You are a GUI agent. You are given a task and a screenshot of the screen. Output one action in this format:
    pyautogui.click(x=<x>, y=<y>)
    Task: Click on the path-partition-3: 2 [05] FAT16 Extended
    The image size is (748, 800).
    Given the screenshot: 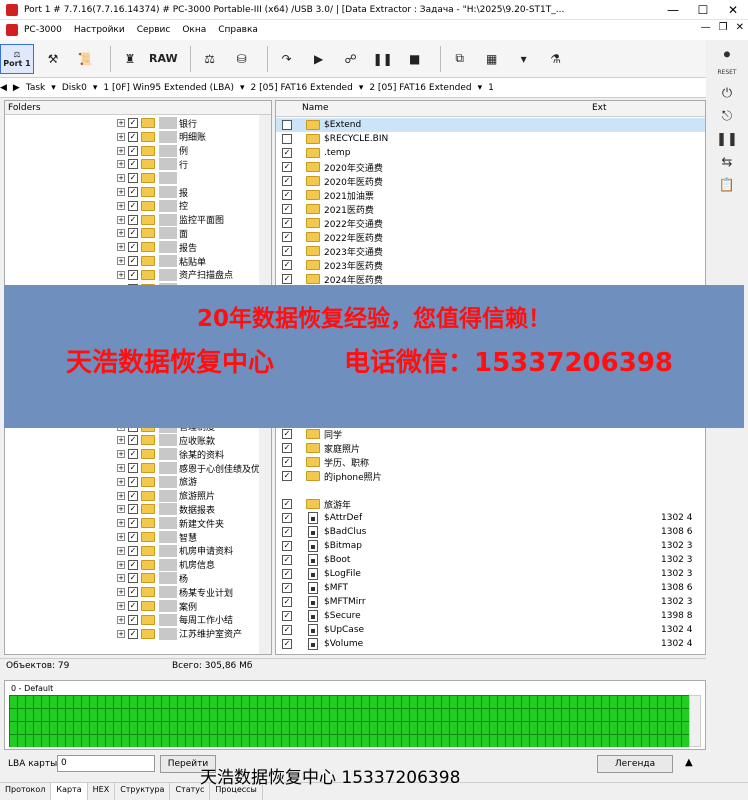 What is the action you would take?
    pyautogui.click(x=420, y=88)
    